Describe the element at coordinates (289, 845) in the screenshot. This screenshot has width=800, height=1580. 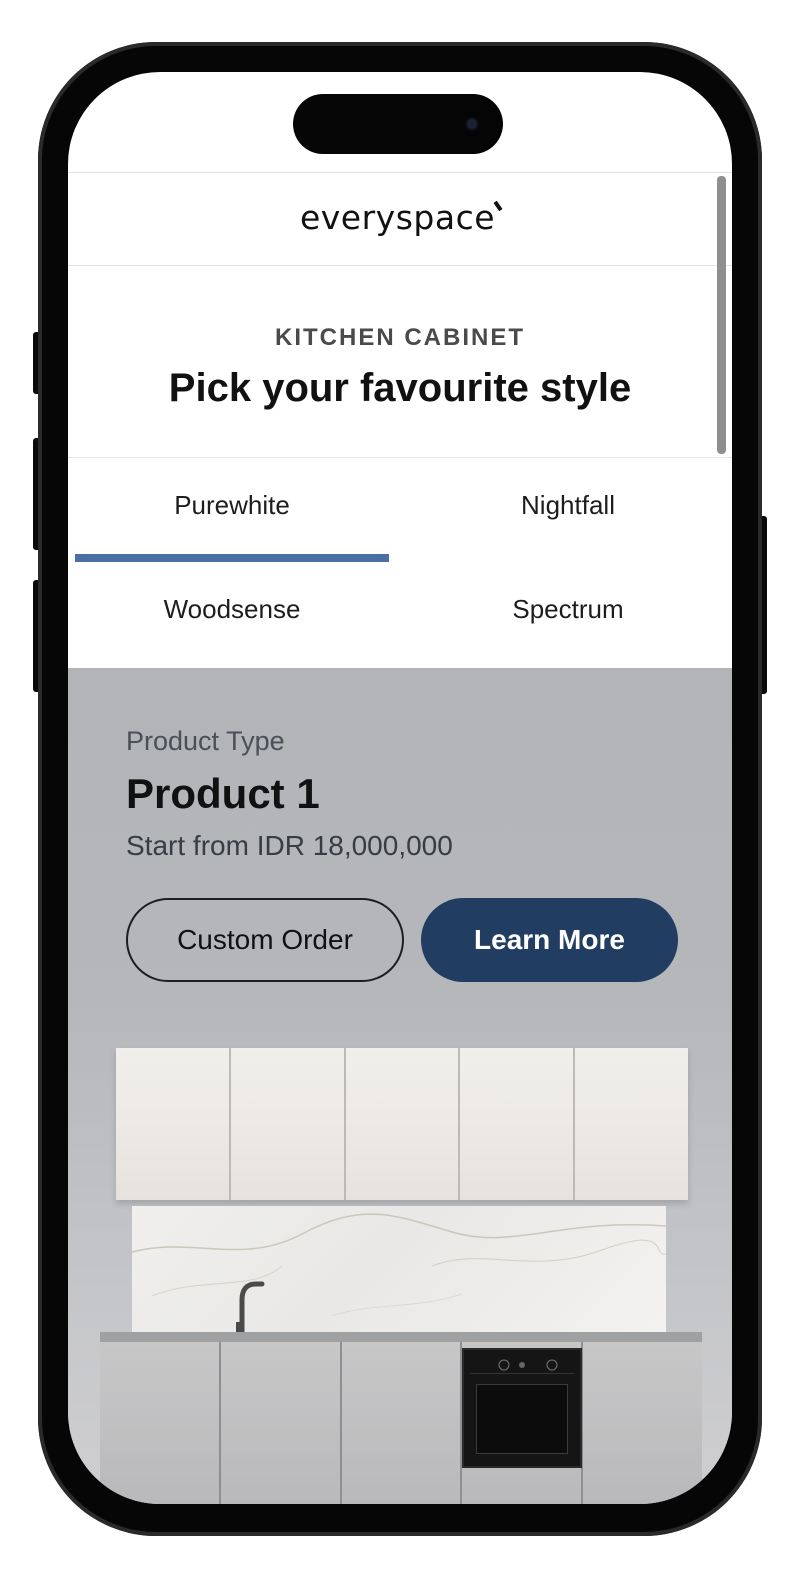
I see `product-price: Start from IDR 18,000,000` at that location.